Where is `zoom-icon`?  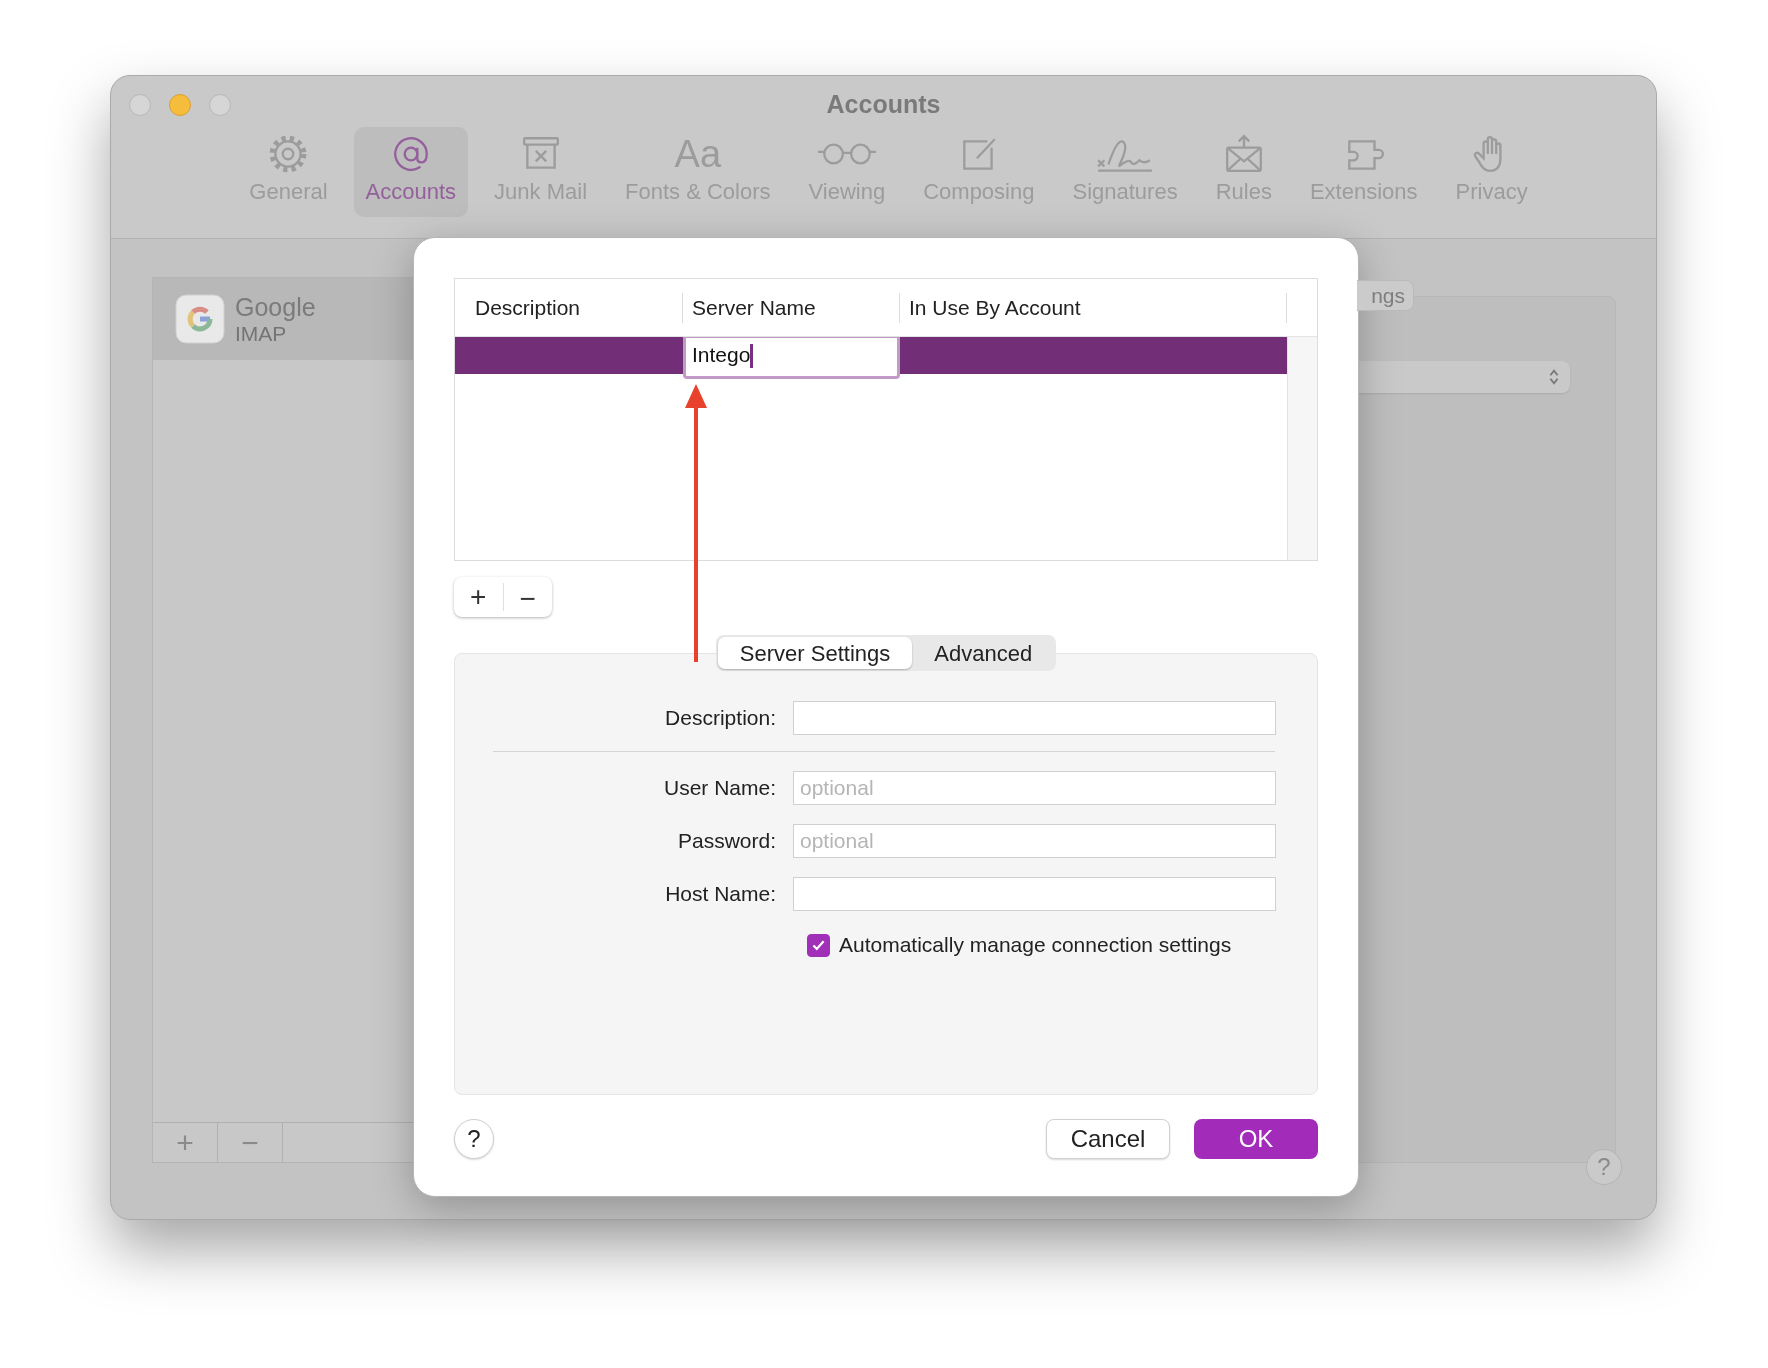
zoom-icon is located at coordinates (220, 105).